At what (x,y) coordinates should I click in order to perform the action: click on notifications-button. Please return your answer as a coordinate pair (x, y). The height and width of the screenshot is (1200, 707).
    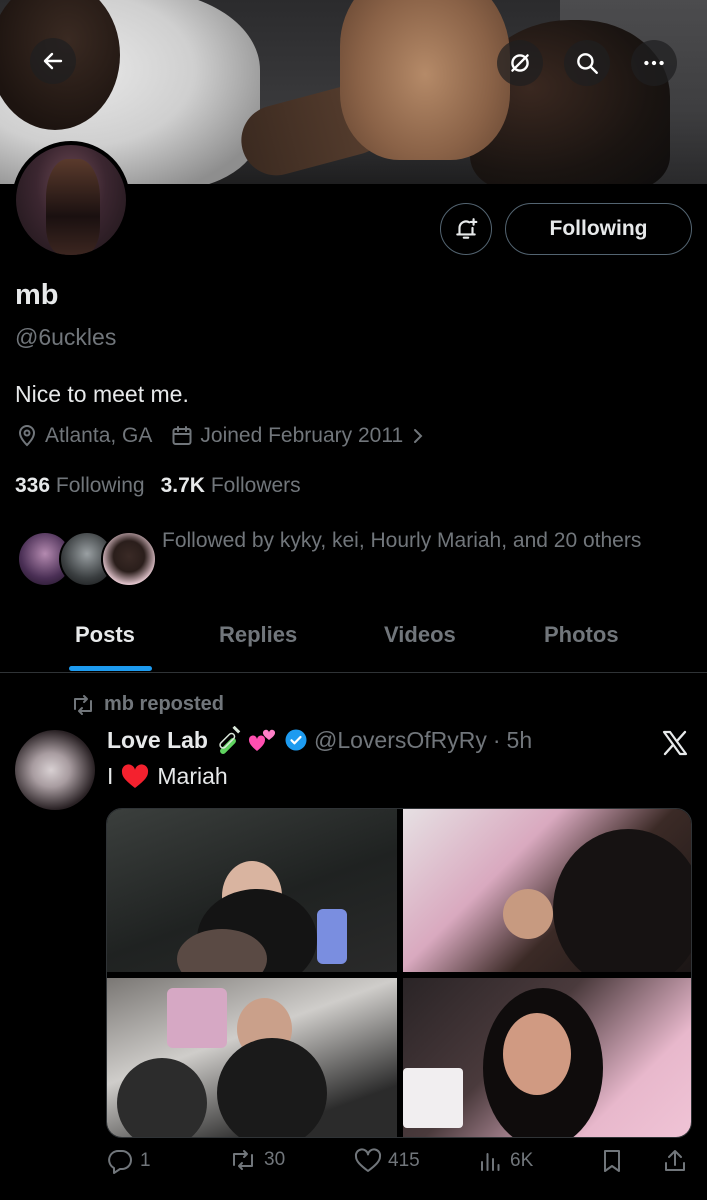
    Looking at the image, I should click on (466, 229).